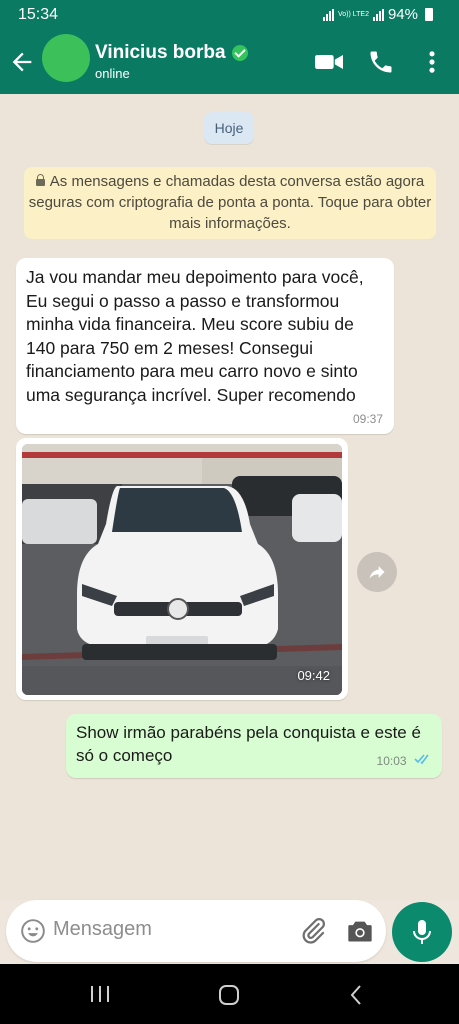 Image resolution: width=459 pixels, height=1024 pixels. What do you see at coordinates (313, 931) in the screenshot?
I see `attach-icon` at bounding box center [313, 931].